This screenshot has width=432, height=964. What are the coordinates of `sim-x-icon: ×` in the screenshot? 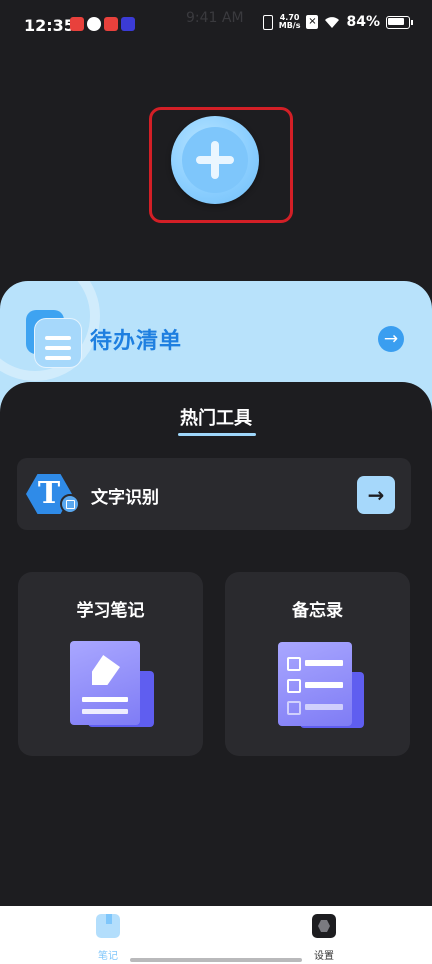 It's located at (312, 22).